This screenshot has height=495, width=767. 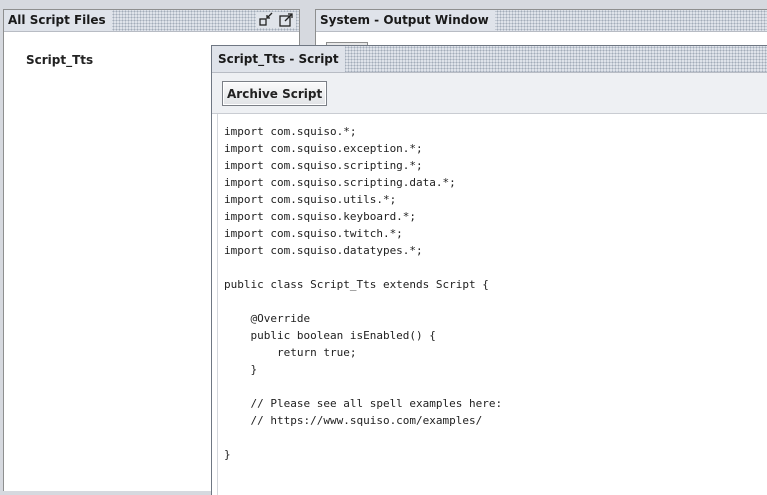 What do you see at coordinates (323, 250) in the screenshot?
I see `code-line: import com.squiso.datatypes.*;` at bounding box center [323, 250].